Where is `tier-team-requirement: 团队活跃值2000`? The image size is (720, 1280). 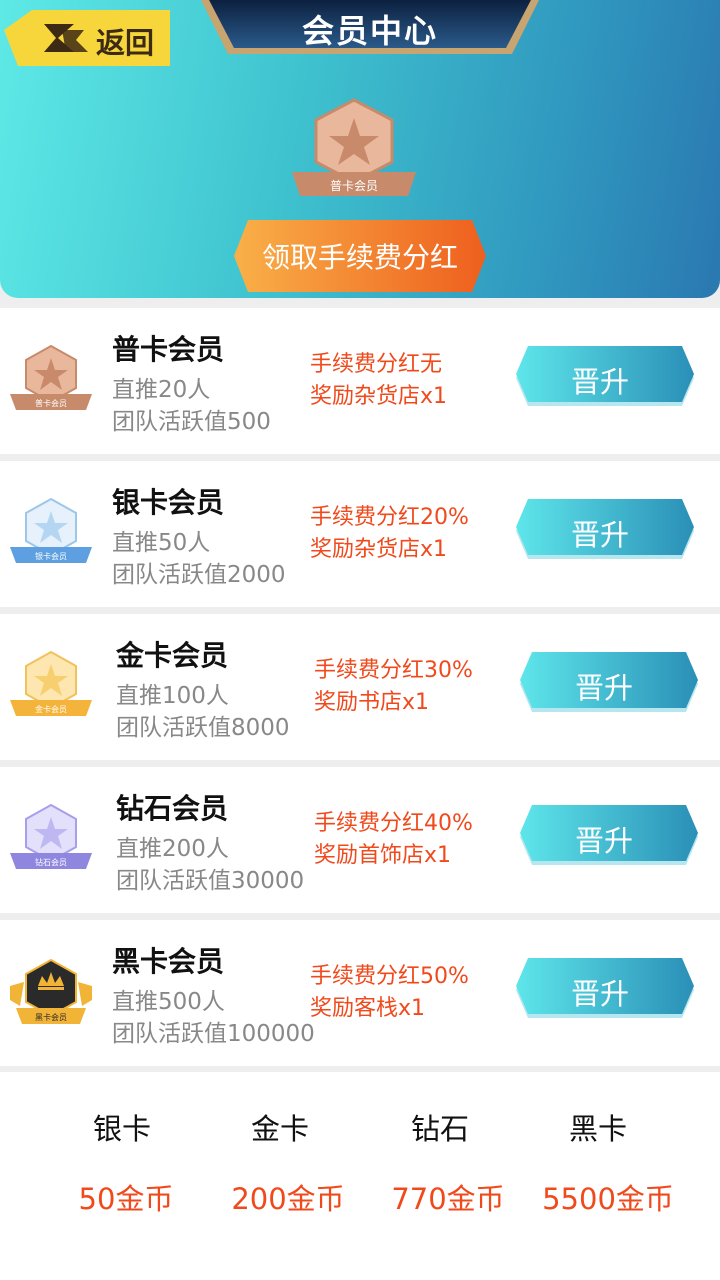
tier-team-requirement: 团队活跃值2000 is located at coordinates (199, 575).